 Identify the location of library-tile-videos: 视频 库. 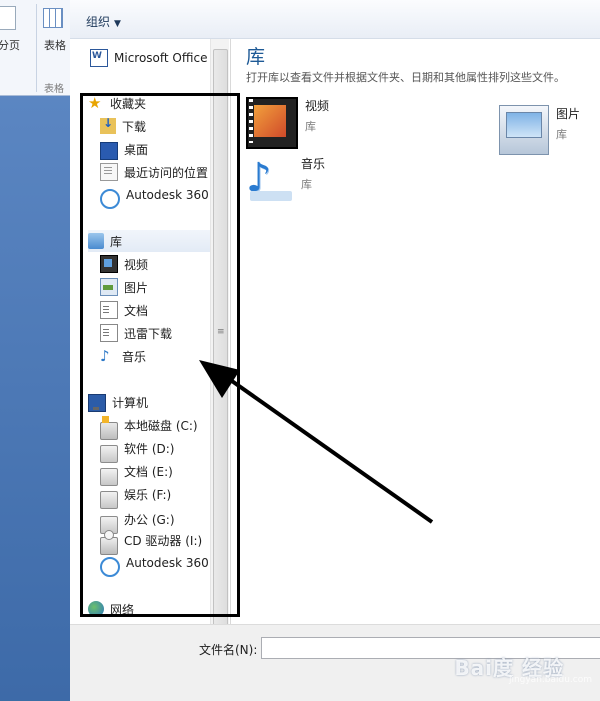
(287, 123).